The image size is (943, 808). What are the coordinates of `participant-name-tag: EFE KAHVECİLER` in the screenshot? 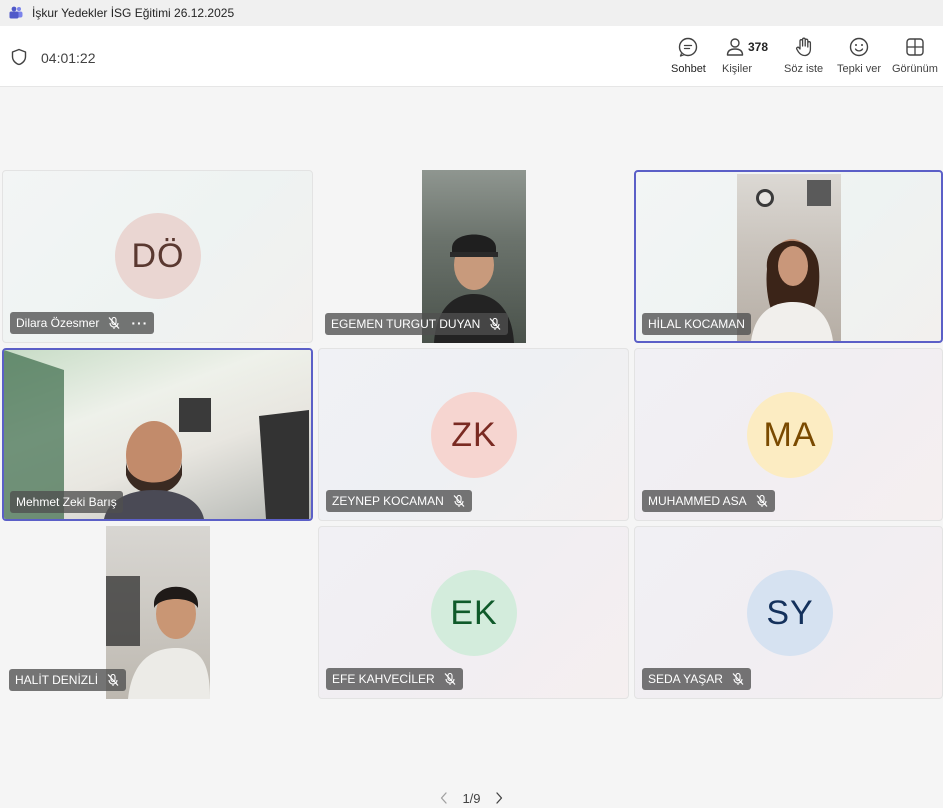 It's located at (394, 679).